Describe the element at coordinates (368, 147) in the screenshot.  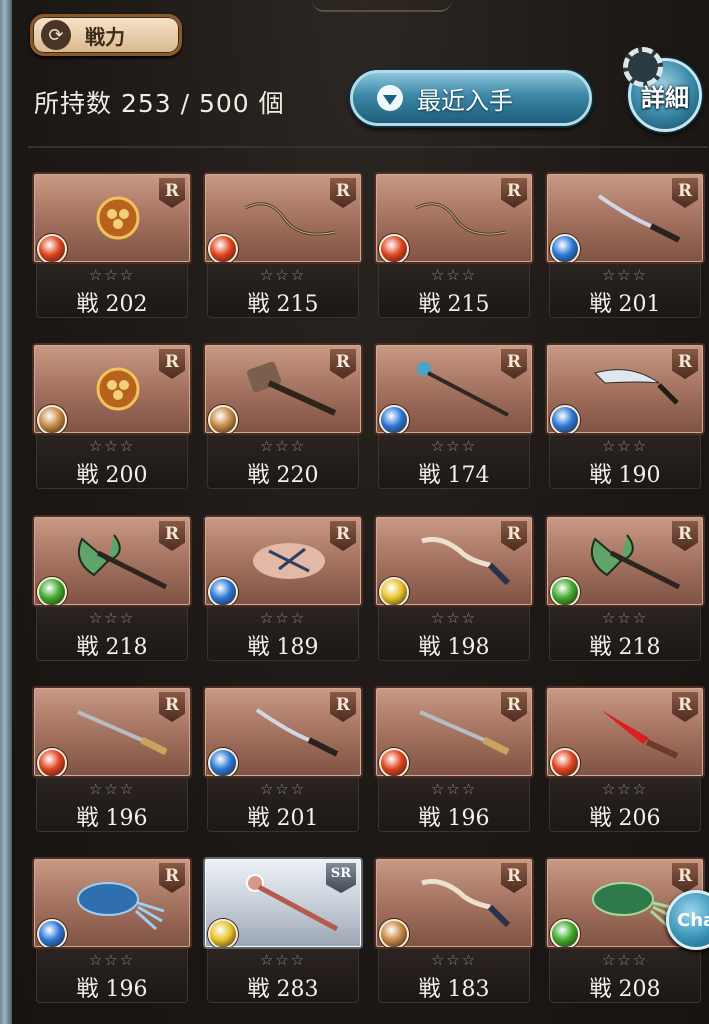
I see `divider` at that location.